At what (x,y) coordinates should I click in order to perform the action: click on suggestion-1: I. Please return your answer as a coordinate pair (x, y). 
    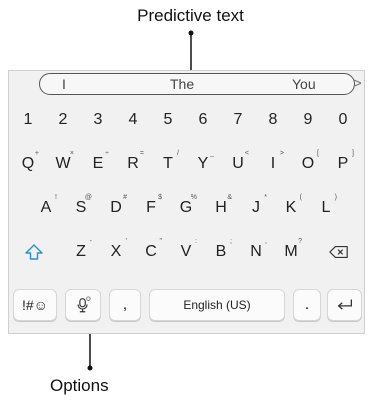
    Looking at the image, I should click on (64, 84).